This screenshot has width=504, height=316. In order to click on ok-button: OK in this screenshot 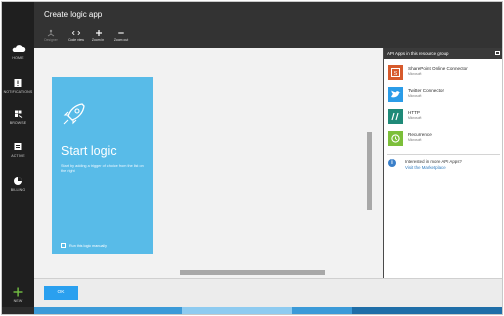, I will do `click(61, 293)`.